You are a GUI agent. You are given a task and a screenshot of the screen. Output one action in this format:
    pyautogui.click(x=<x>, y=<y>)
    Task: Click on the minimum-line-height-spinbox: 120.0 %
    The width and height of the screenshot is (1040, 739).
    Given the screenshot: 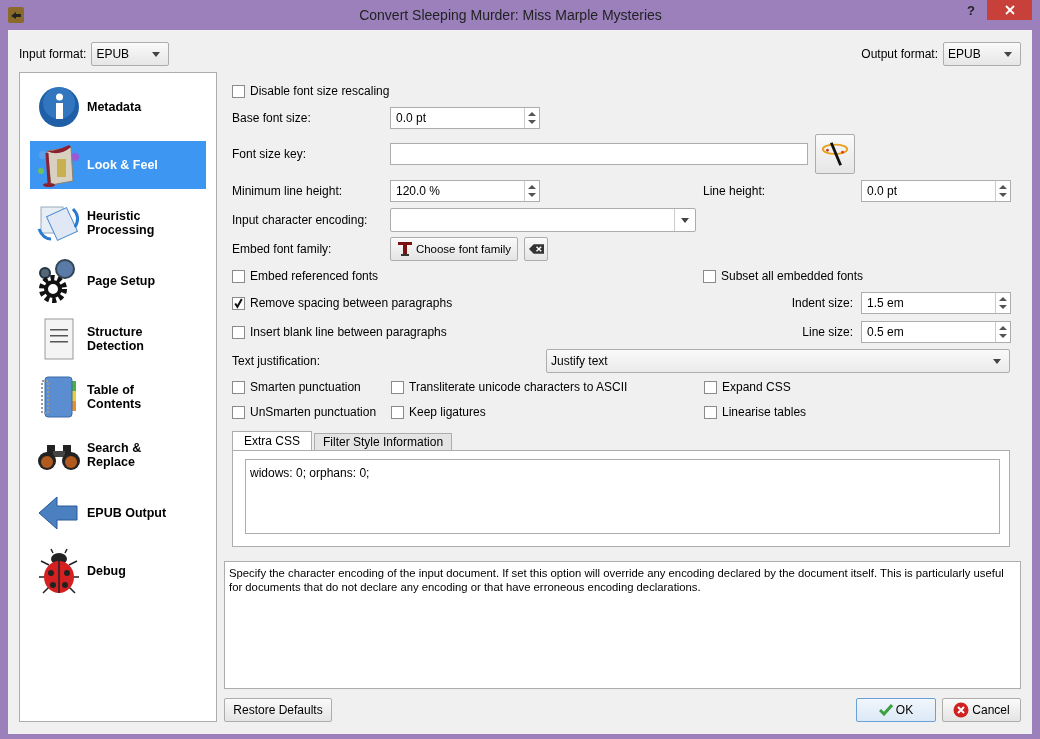 What is the action you would take?
    pyautogui.click(x=465, y=191)
    